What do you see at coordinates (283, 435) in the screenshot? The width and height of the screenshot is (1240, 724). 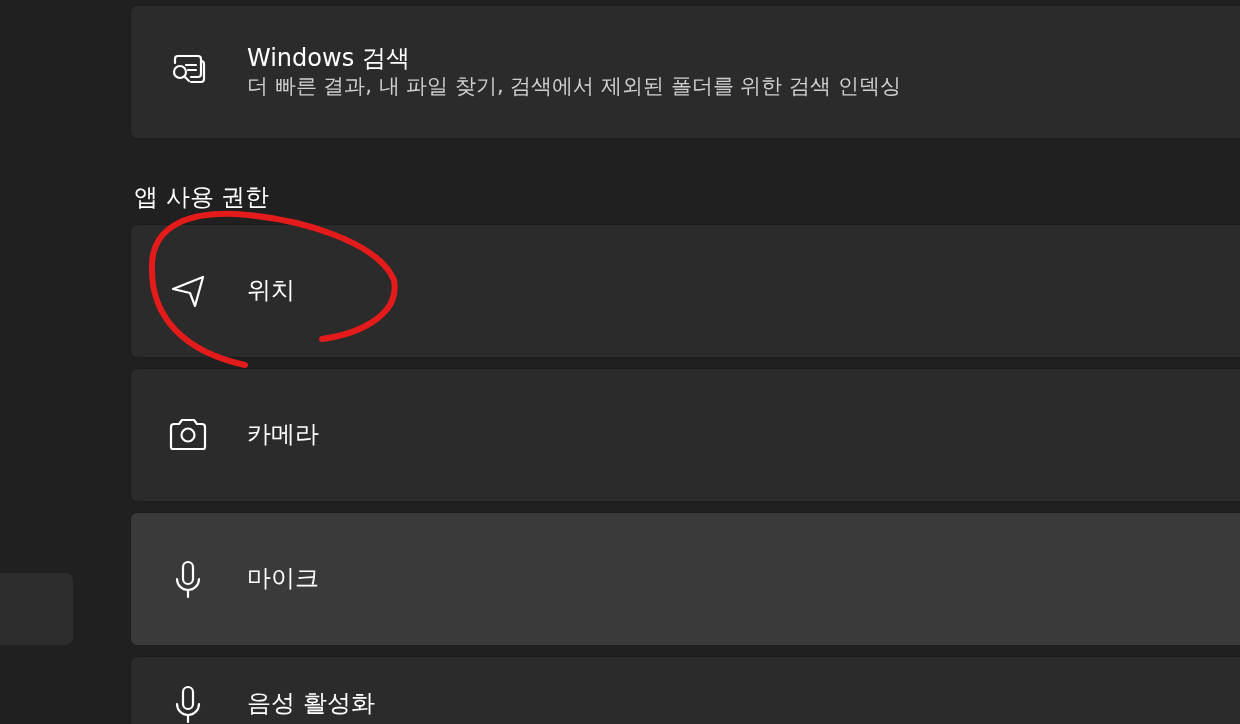 I see `card-title: 카메라` at bounding box center [283, 435].